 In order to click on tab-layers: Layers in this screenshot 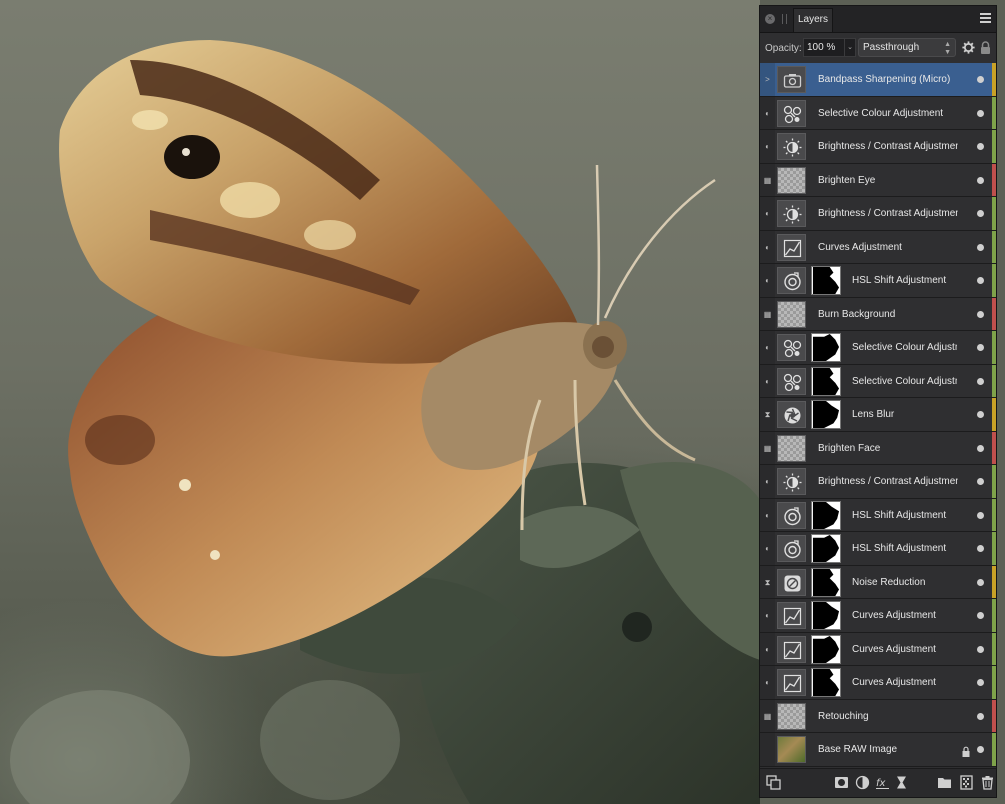, I will do `click(813, 20)`.